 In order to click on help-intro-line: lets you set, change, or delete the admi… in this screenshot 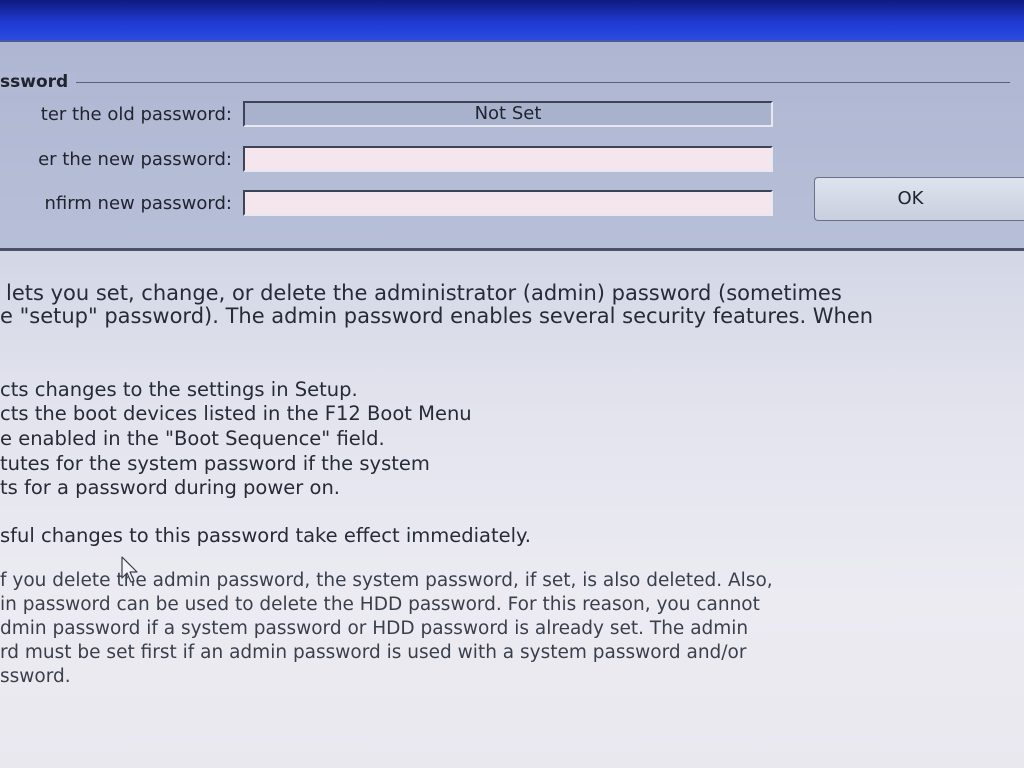, I will do `click(424, 293)`.